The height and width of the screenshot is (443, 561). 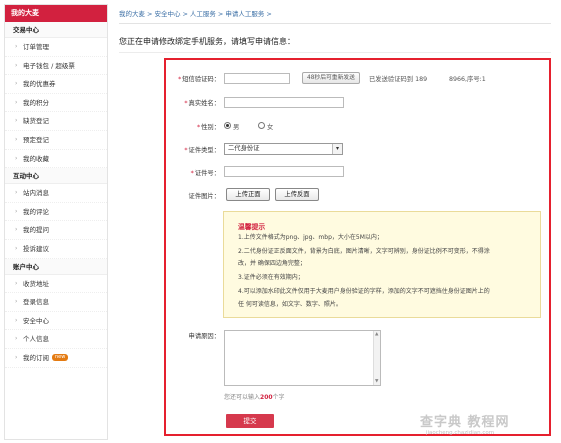 What do you see at coordinates (254, 397) in the screenshot?
I see `char-count-hint: 您还可以输入200个字` at bounding box center [254, 397].